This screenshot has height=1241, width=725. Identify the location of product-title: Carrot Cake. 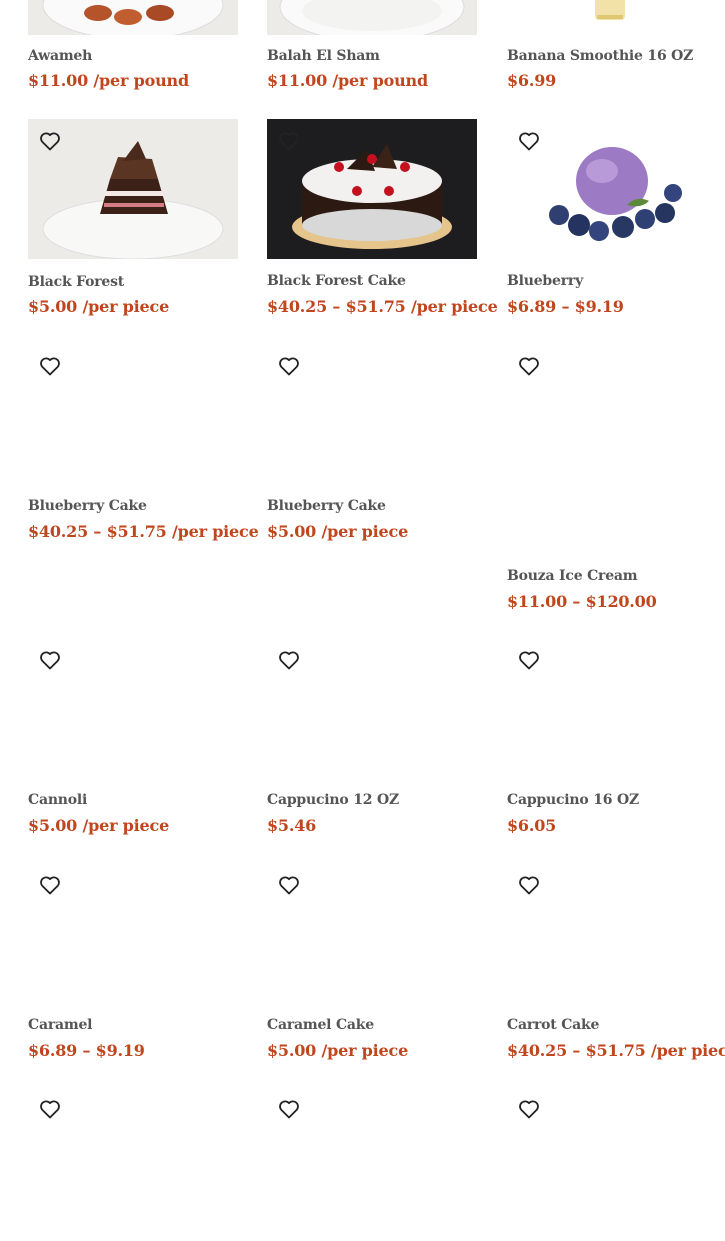
(553, 1025).